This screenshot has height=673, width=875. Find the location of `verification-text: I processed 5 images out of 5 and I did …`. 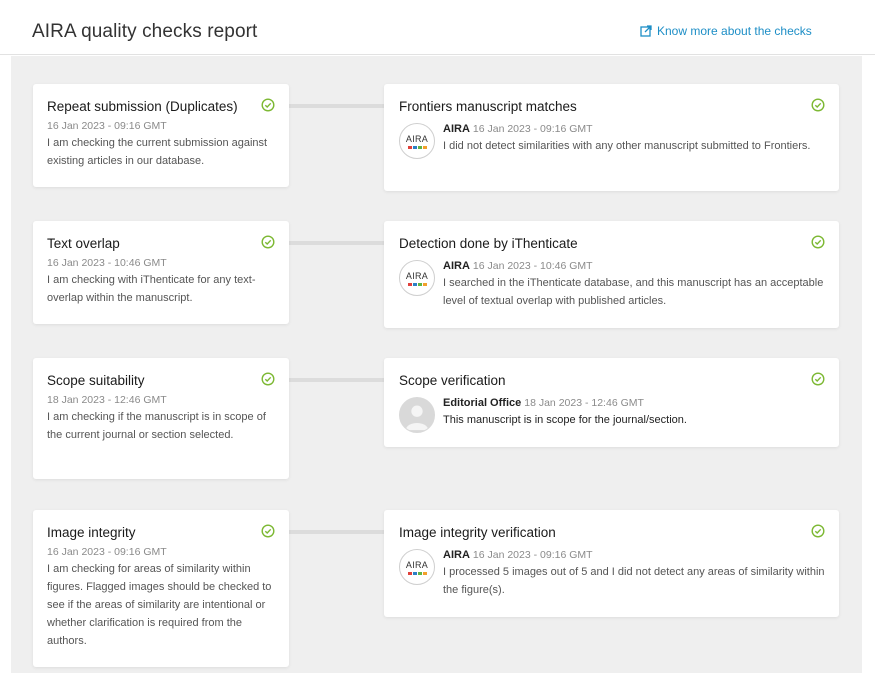

verification-text: I processed 5 images out of 5 and I did … is located at coordinates (634, 581).